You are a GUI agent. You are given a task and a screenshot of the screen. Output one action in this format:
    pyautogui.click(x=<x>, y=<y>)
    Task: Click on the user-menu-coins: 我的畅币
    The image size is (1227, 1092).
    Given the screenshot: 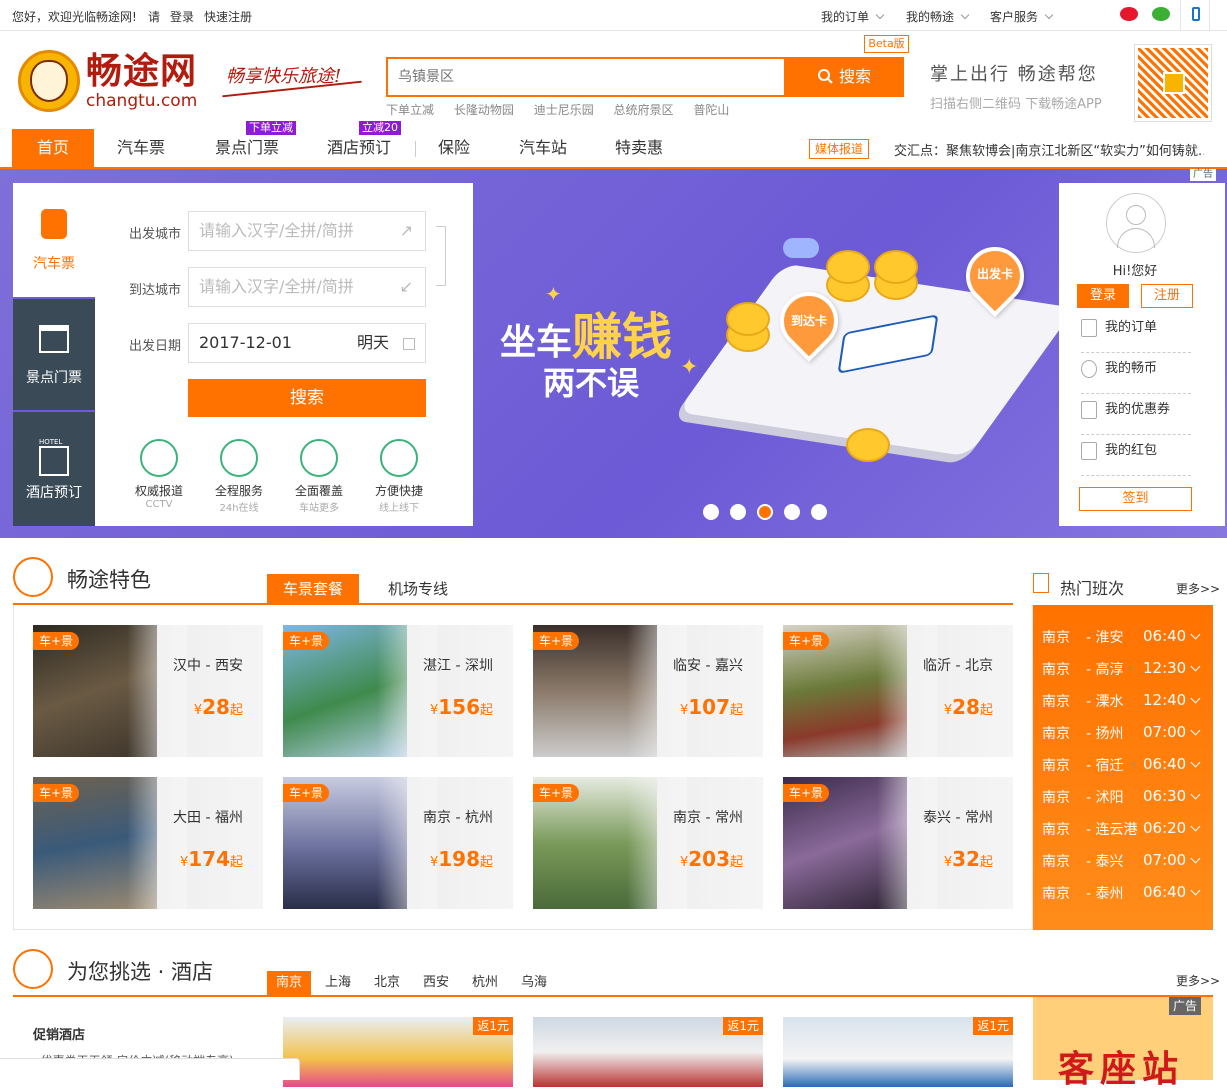 What is the action you would take?
    pyautogui.click(x=1136, y=374)
    